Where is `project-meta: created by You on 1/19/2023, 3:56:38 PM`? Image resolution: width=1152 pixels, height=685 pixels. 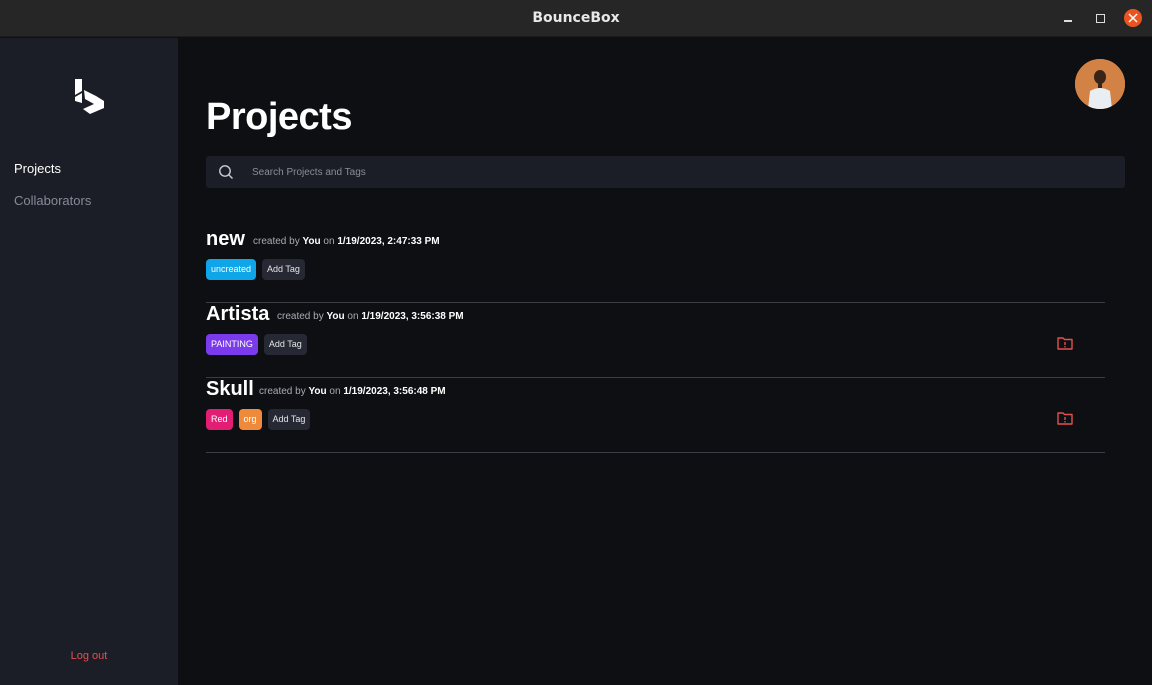
project-meta: created by You on 1/19/2023, 3:56:38 PM is located at coordinates (370, 316).